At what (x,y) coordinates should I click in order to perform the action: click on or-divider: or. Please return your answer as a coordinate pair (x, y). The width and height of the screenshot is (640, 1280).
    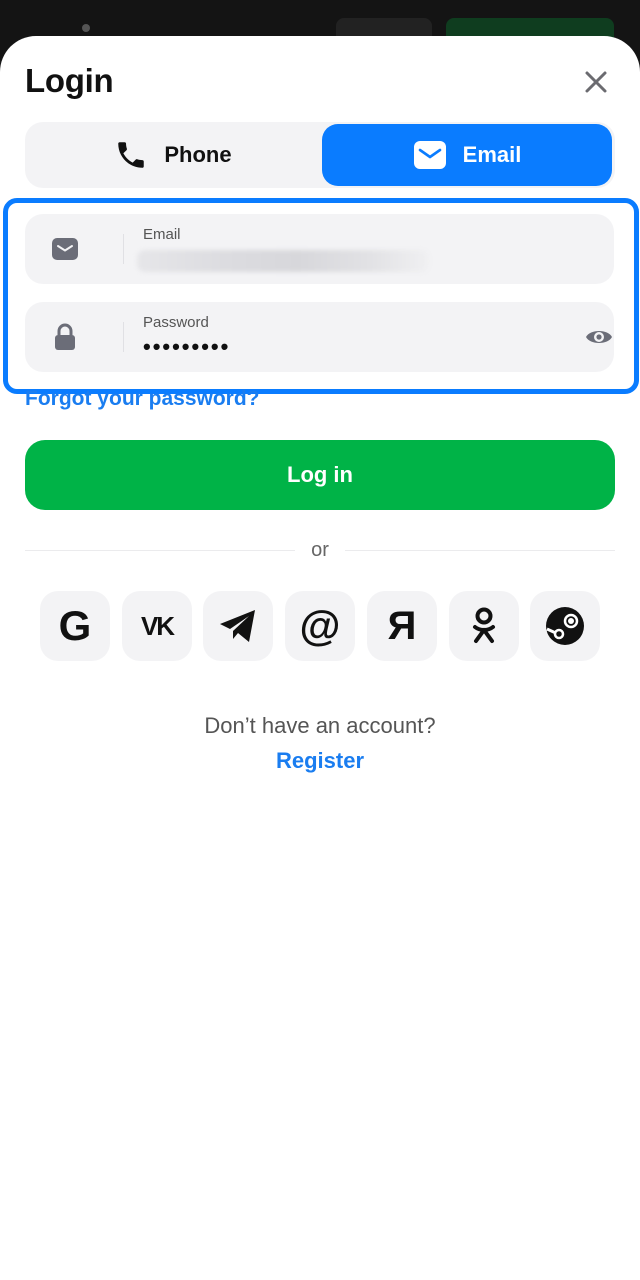
    Looking at the image, I should click on (320, 551).